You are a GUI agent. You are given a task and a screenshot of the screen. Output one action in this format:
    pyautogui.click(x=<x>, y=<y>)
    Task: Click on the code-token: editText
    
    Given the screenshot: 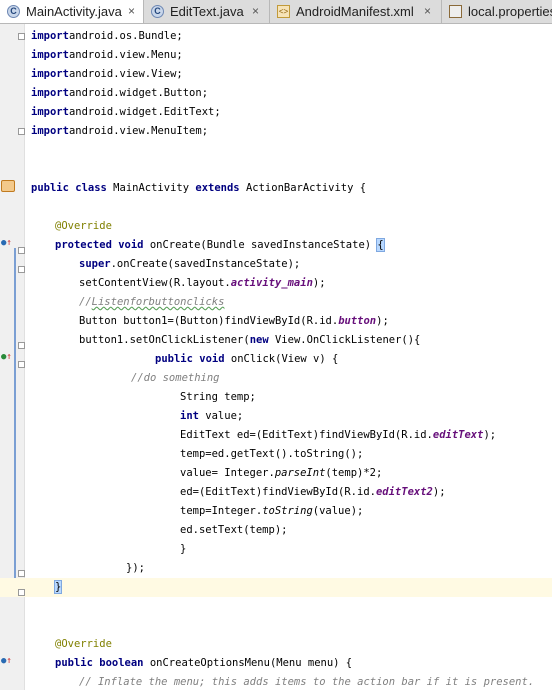 What is the action you would take?
    pyautogui.click(x=458, y=435)
    